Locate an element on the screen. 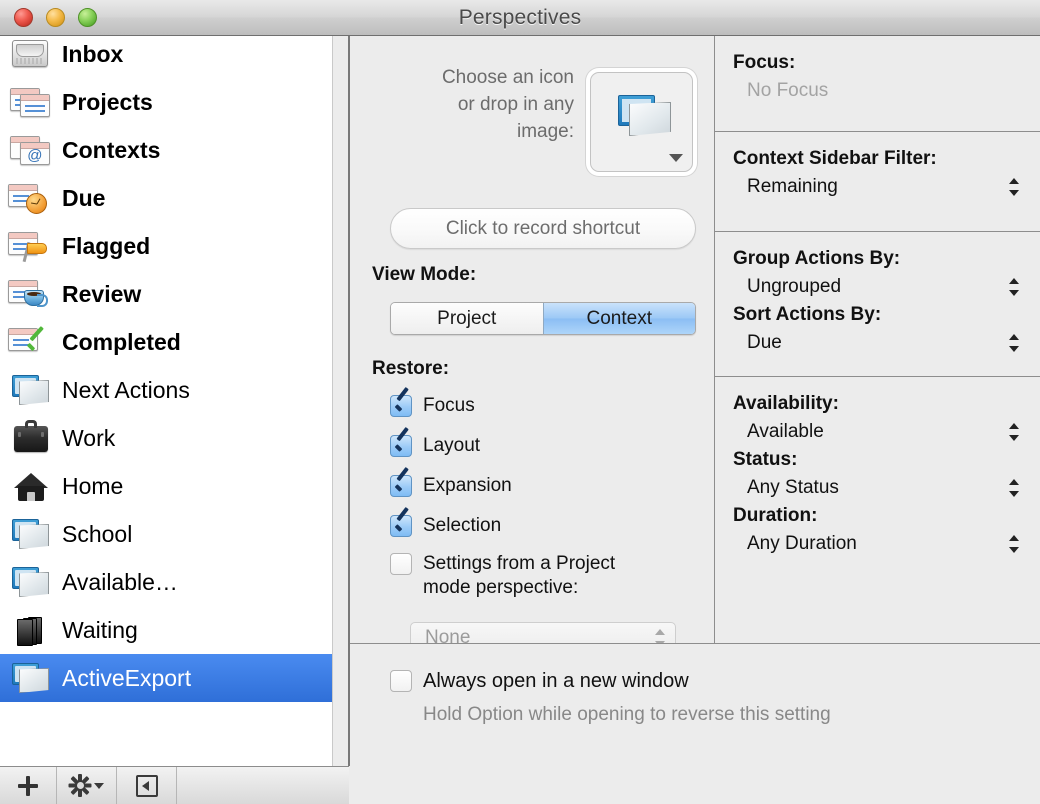  add-perspective-button is located at coordinates (28, 785).